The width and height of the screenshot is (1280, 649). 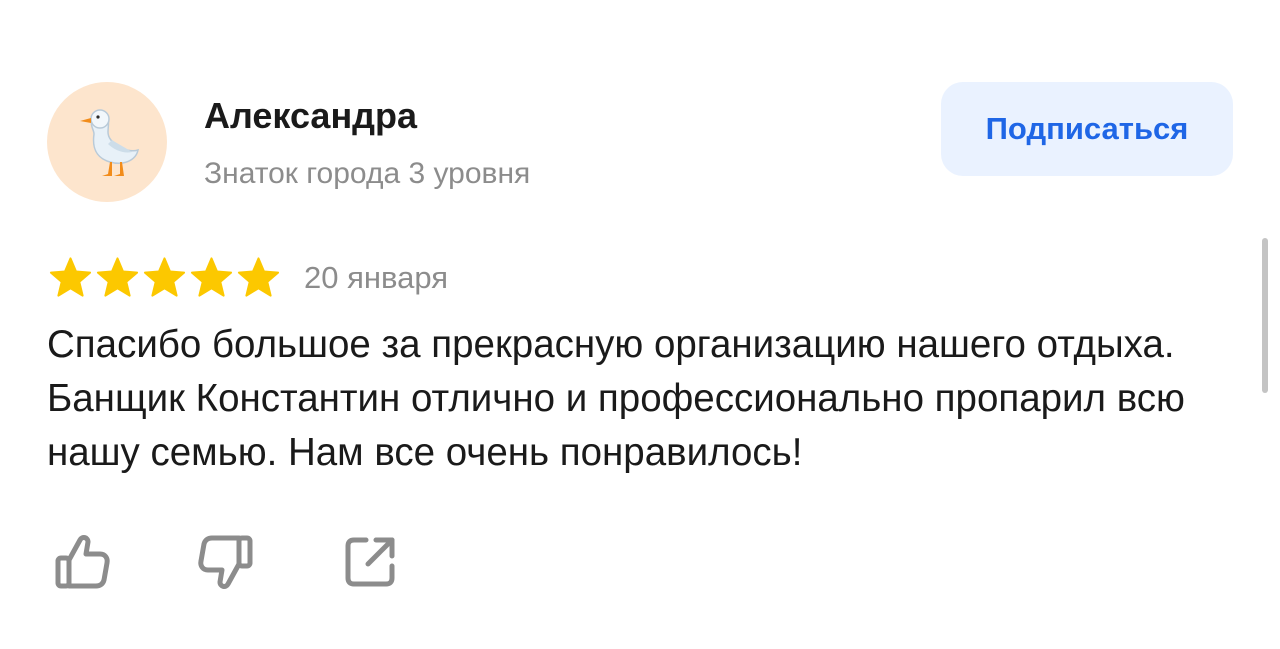 I want to click on rating-stars, so click(x=164, y=279).